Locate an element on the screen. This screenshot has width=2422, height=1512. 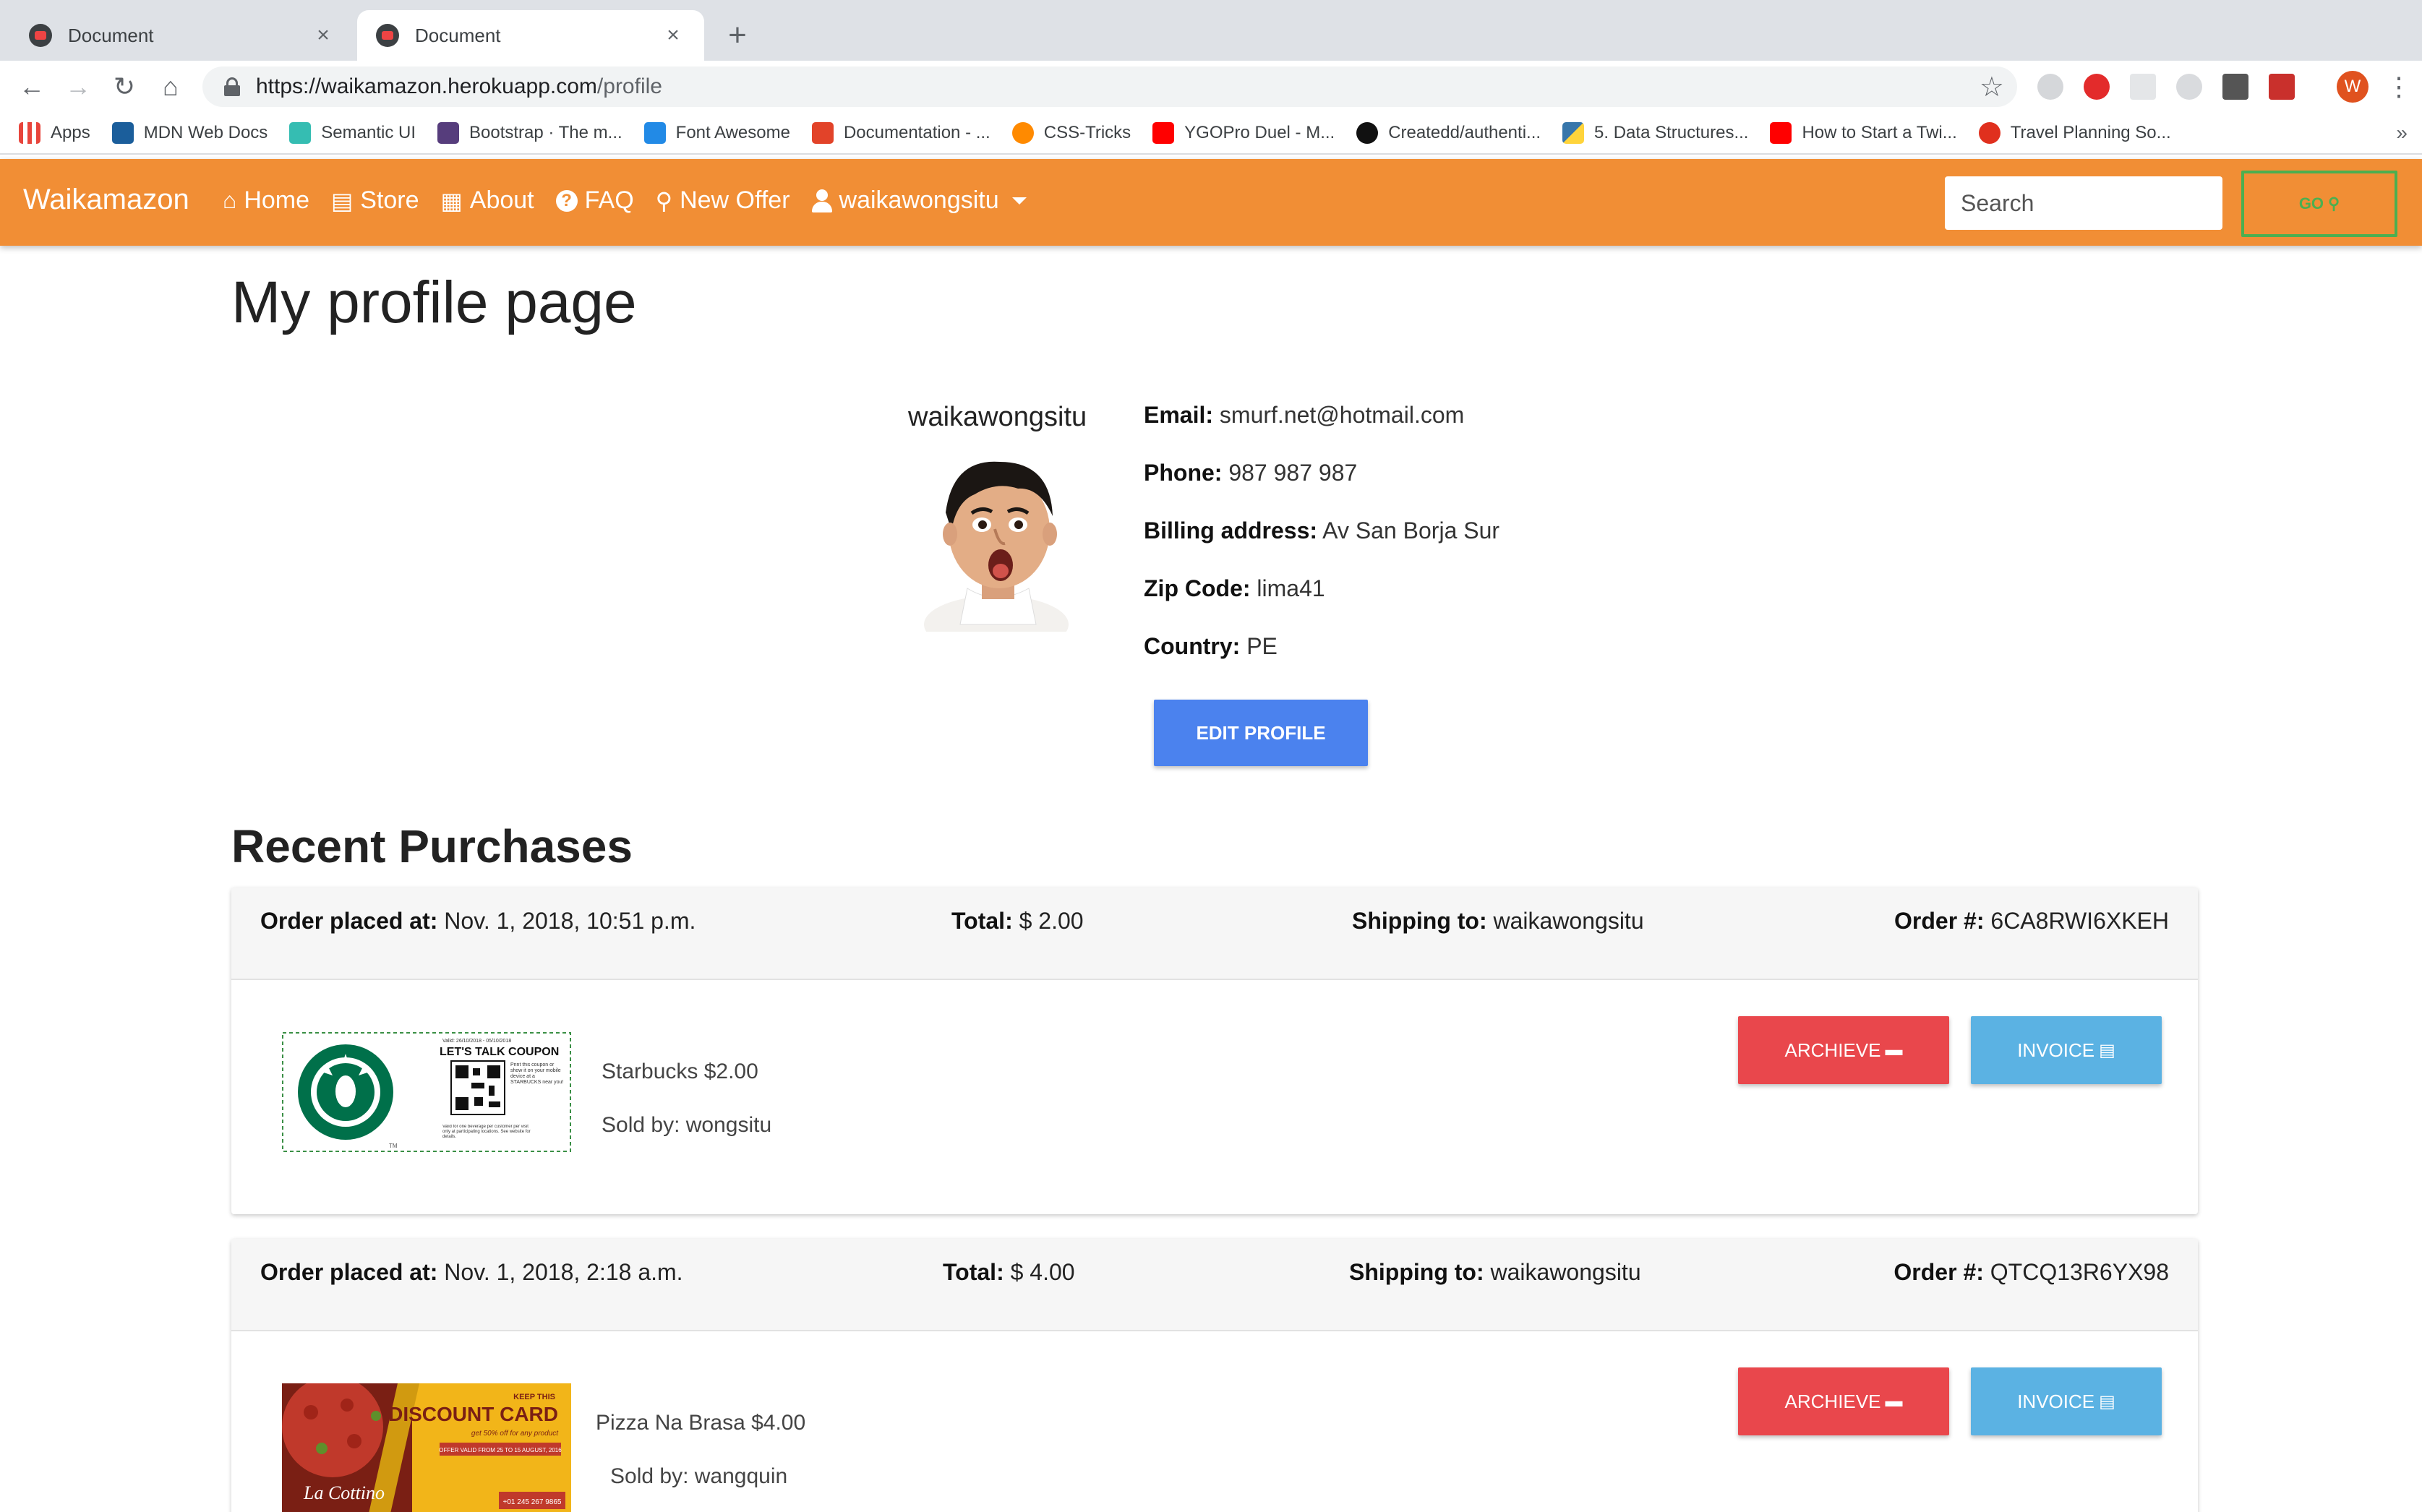
coupon-tm: TM is located at coordinates (393, 1146).